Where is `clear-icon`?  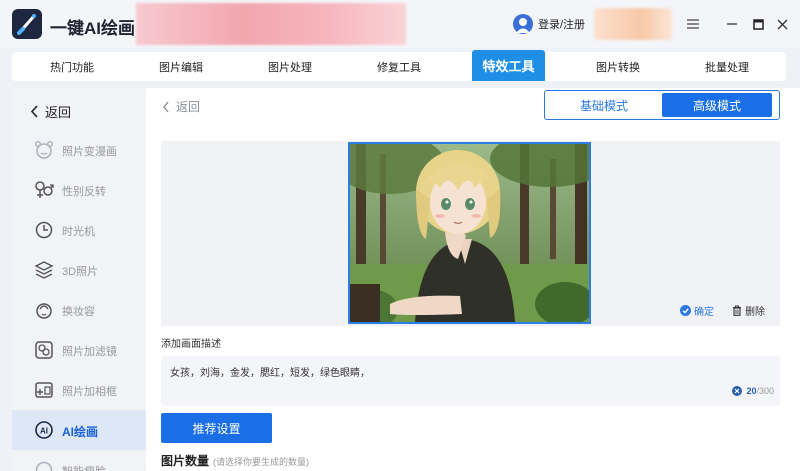
clear-icon is located at coordinates (737, 391).